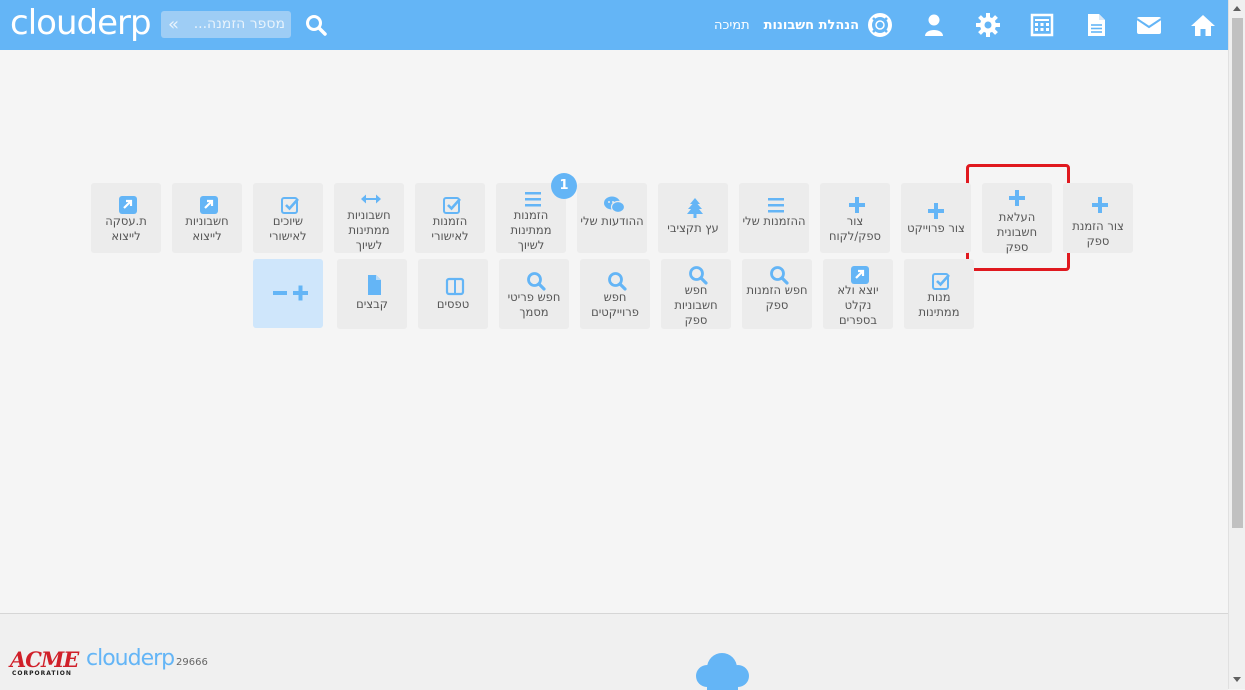 Image resolution: width=1245 pixels, height=690 pixels. What do you see at coordinates (564, 186) in the screenshot?
I see `notification-badge: 1` at bounding box center [564, 186].